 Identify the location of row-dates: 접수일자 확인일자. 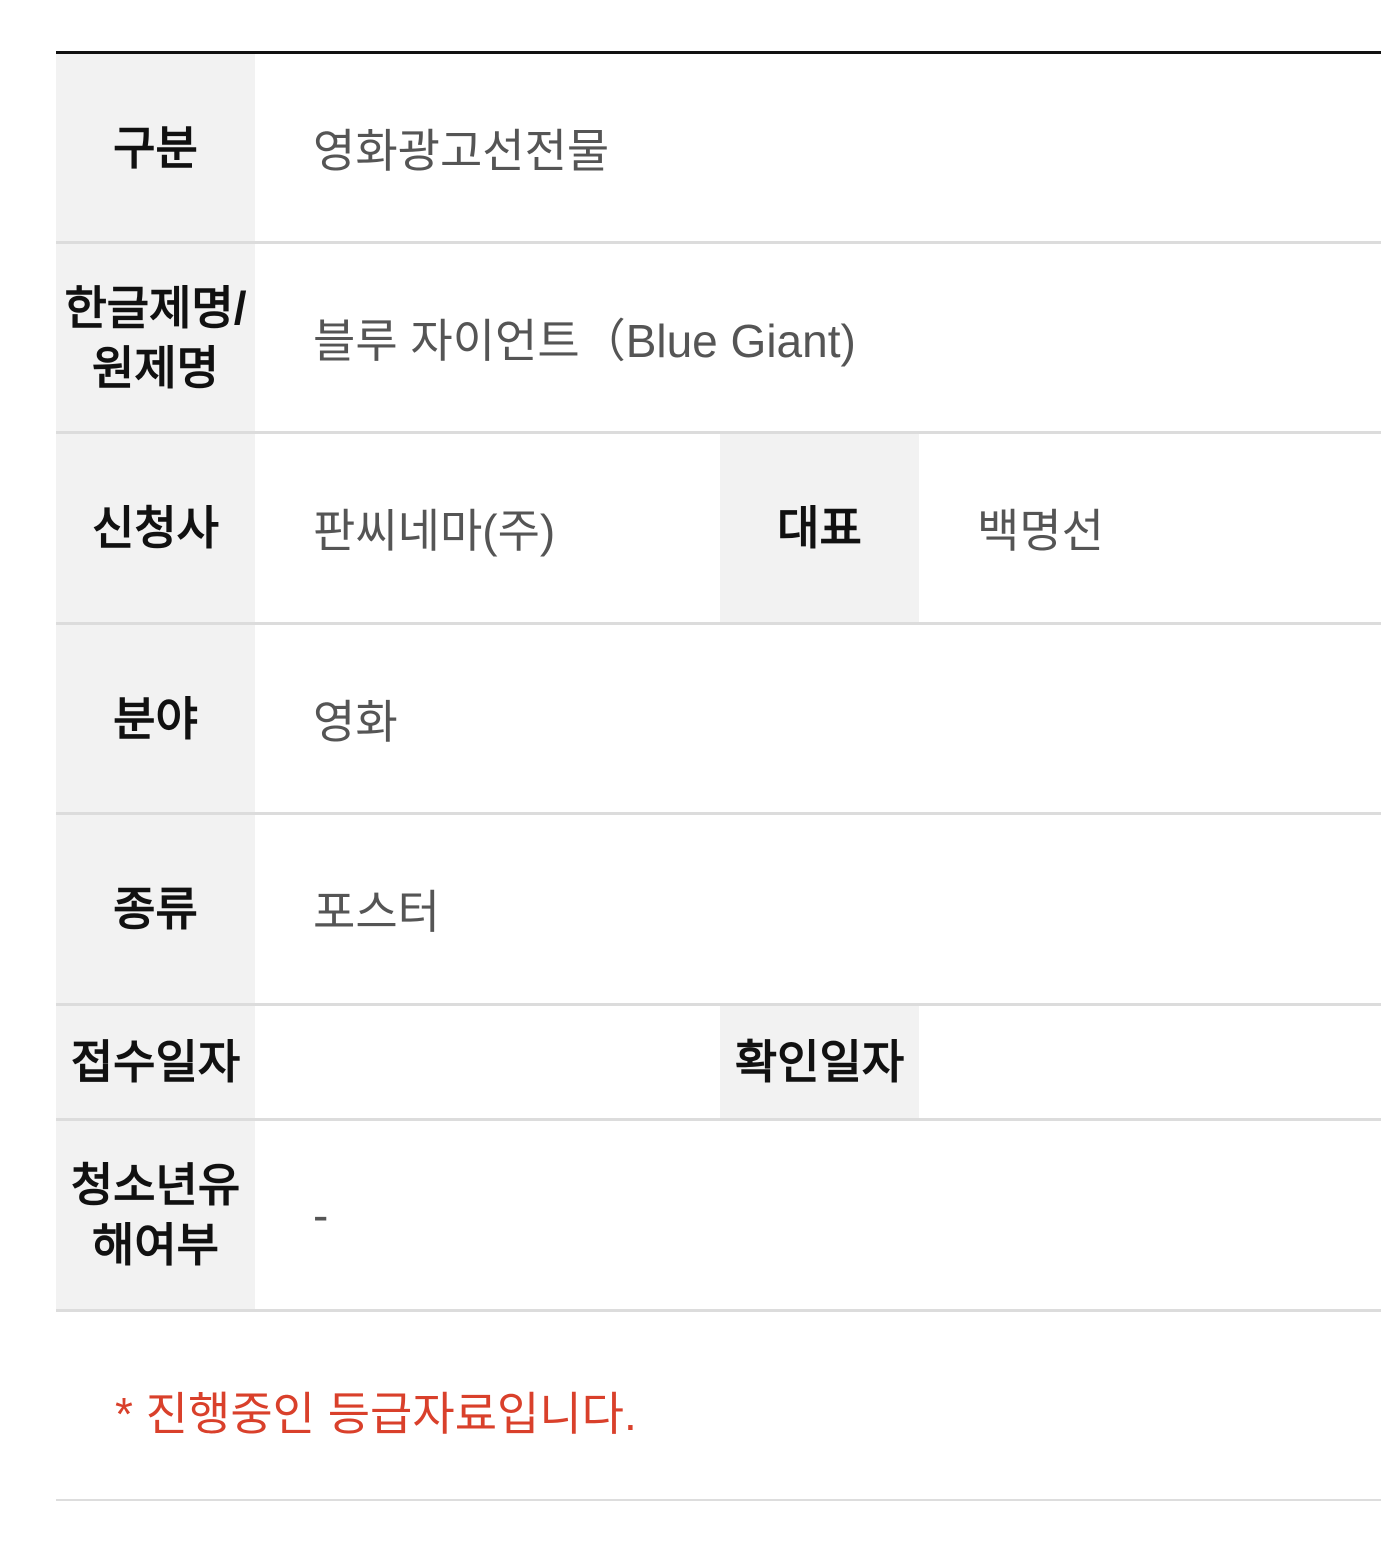
(718, 1063).